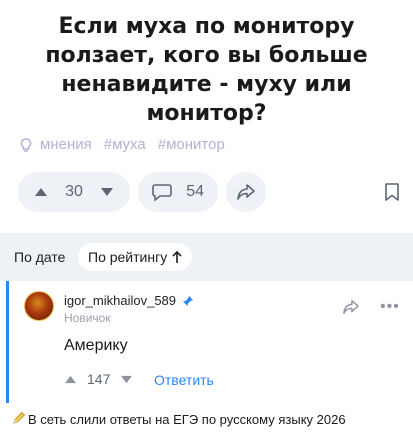 The image size is (413, 444). Describe the element at coordinates (392, 192) in the screenshot. I see `bookmark-icon` at that location.